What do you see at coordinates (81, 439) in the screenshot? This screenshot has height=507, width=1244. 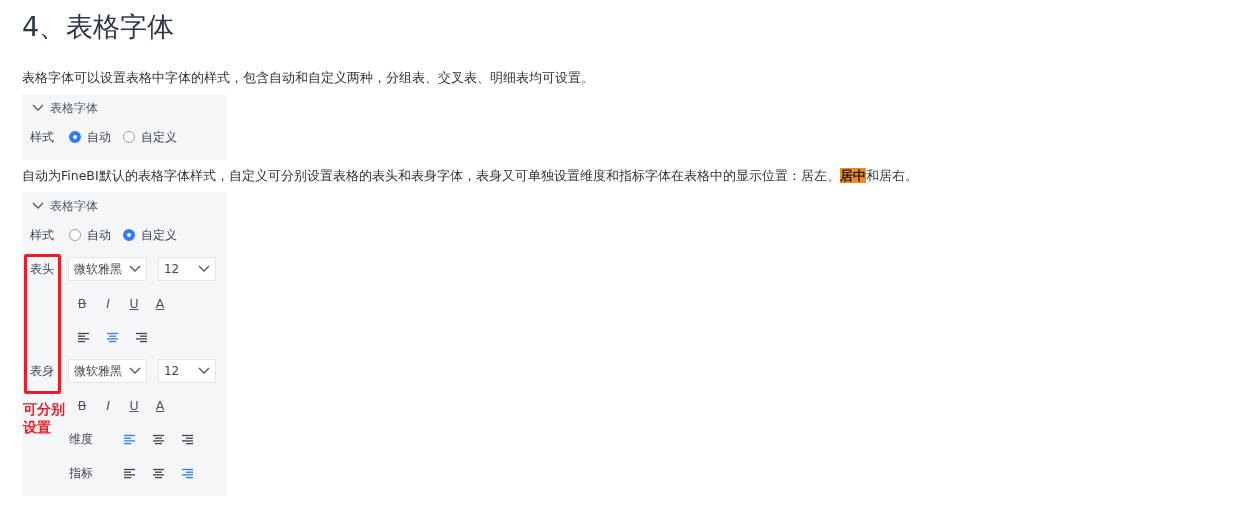 I see `field-label: 维度` at bounding box center [81, 439].